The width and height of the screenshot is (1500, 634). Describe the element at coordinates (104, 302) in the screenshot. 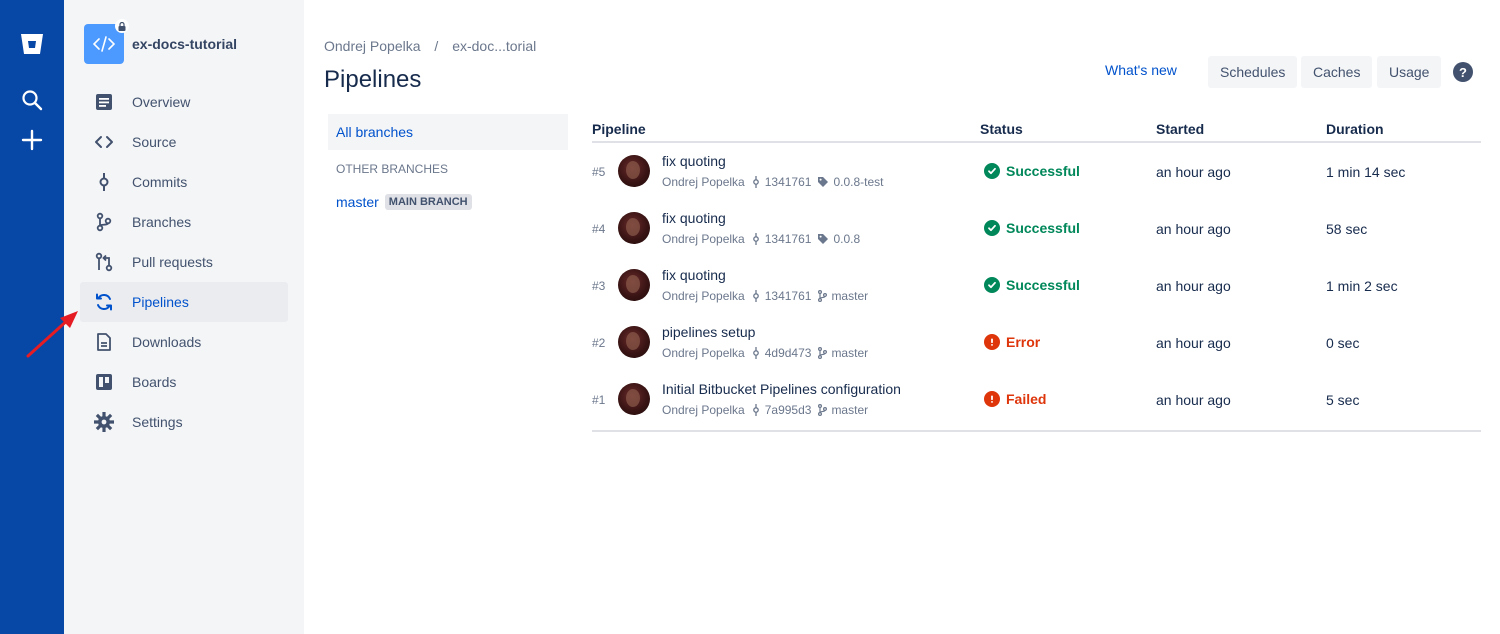

I see `pipelines-icon` at that location.